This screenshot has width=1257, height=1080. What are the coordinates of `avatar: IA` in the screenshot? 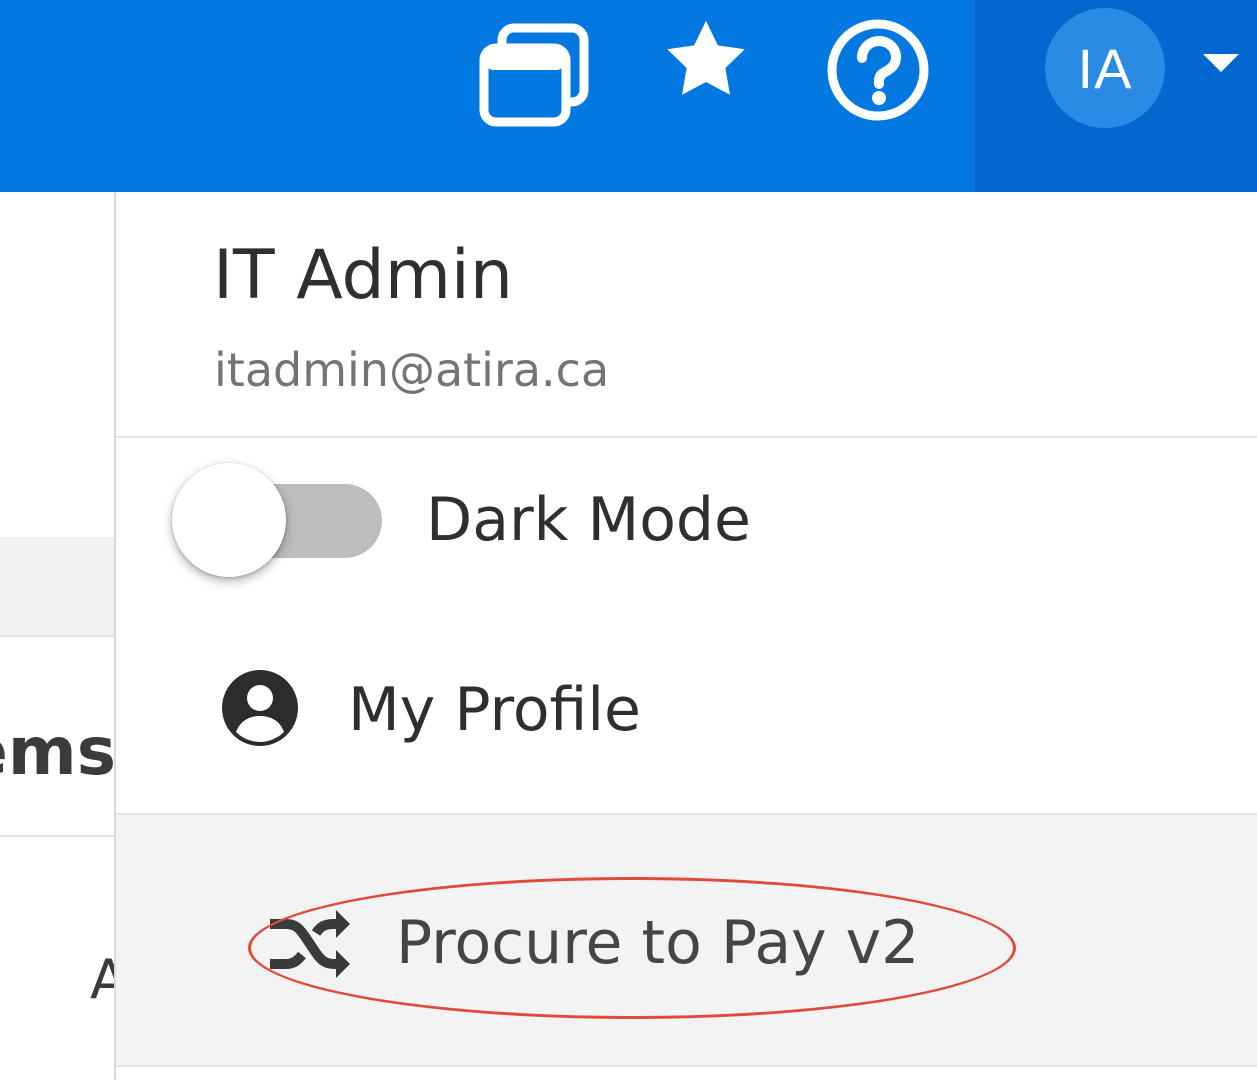 It's located at (1105, 68).